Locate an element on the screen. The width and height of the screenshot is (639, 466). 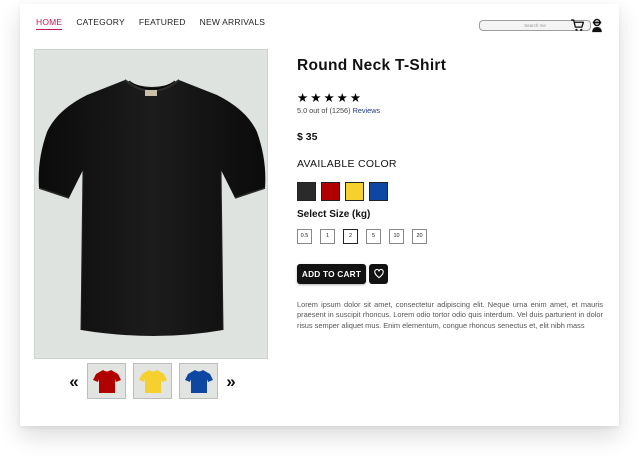
size-option: 2 is located at coordinates (350, 236).